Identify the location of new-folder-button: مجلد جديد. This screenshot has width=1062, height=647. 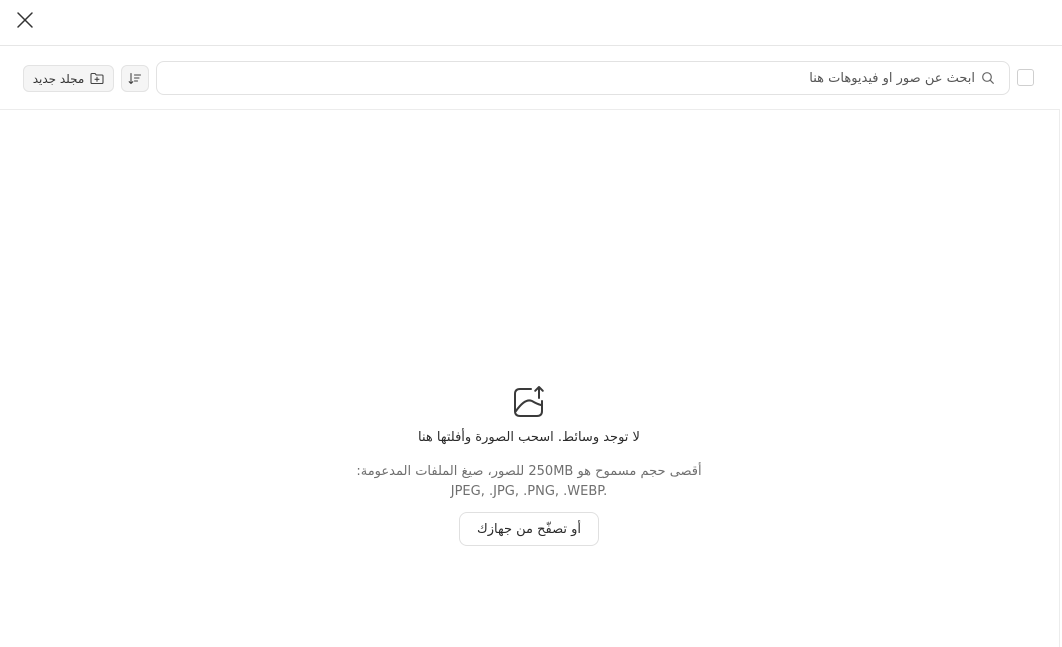
(68, 78).